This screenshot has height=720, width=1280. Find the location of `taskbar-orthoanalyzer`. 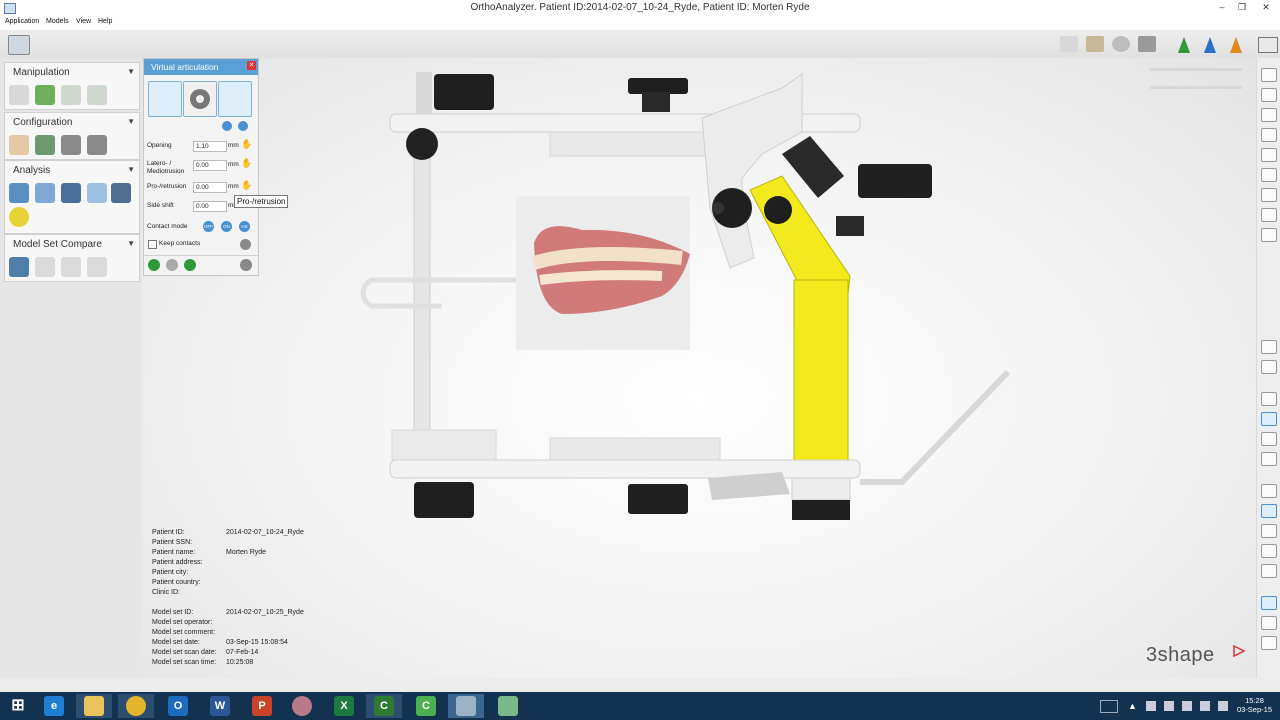

taskbar-orthoanalyzer is located at coordinates (466, 706).